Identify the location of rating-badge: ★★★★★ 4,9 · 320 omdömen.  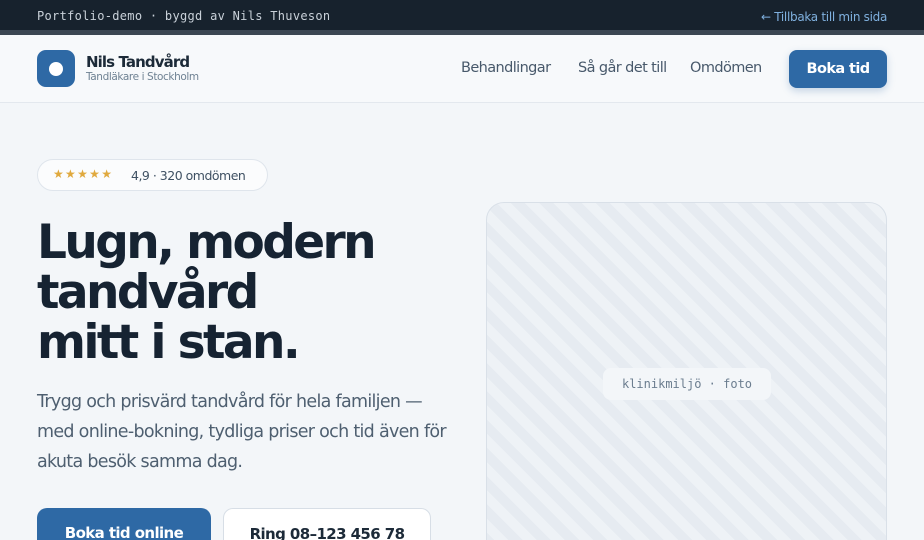
(152, 175).